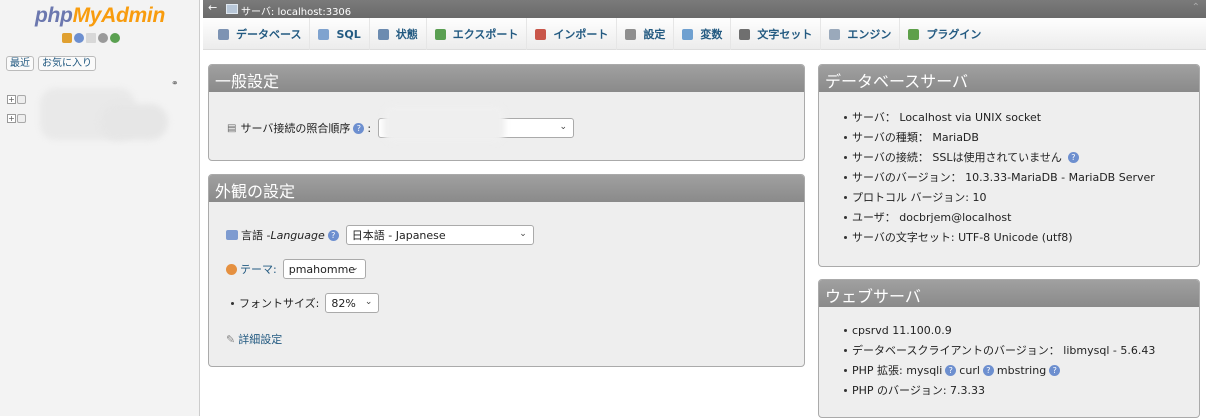  What do you see at coordinates (279, 303) in the screenshot?
I see `fontsize-label: フォントサイズ:` at bounding box center [279, 303].